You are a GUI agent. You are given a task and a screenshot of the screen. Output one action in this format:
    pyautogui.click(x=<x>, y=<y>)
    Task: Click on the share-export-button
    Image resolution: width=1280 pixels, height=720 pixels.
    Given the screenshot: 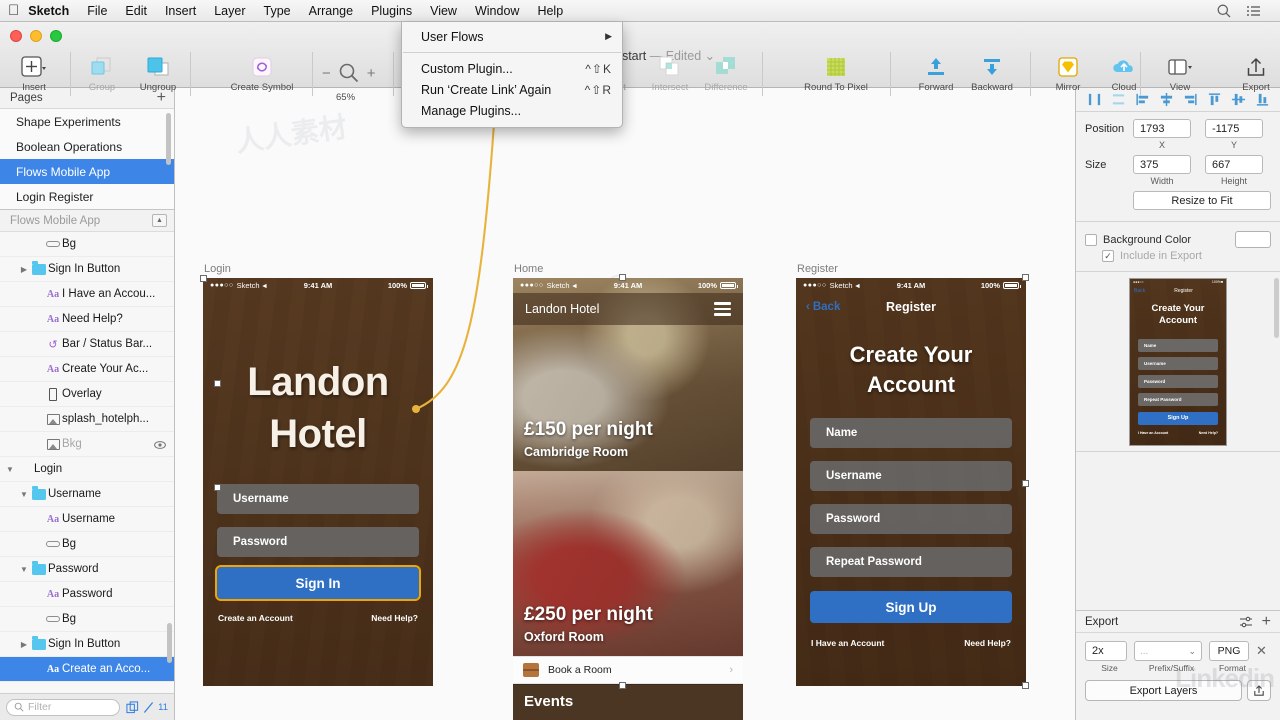 What is the action you would take?
    pyautogui.click(x=1259, y=690)
    